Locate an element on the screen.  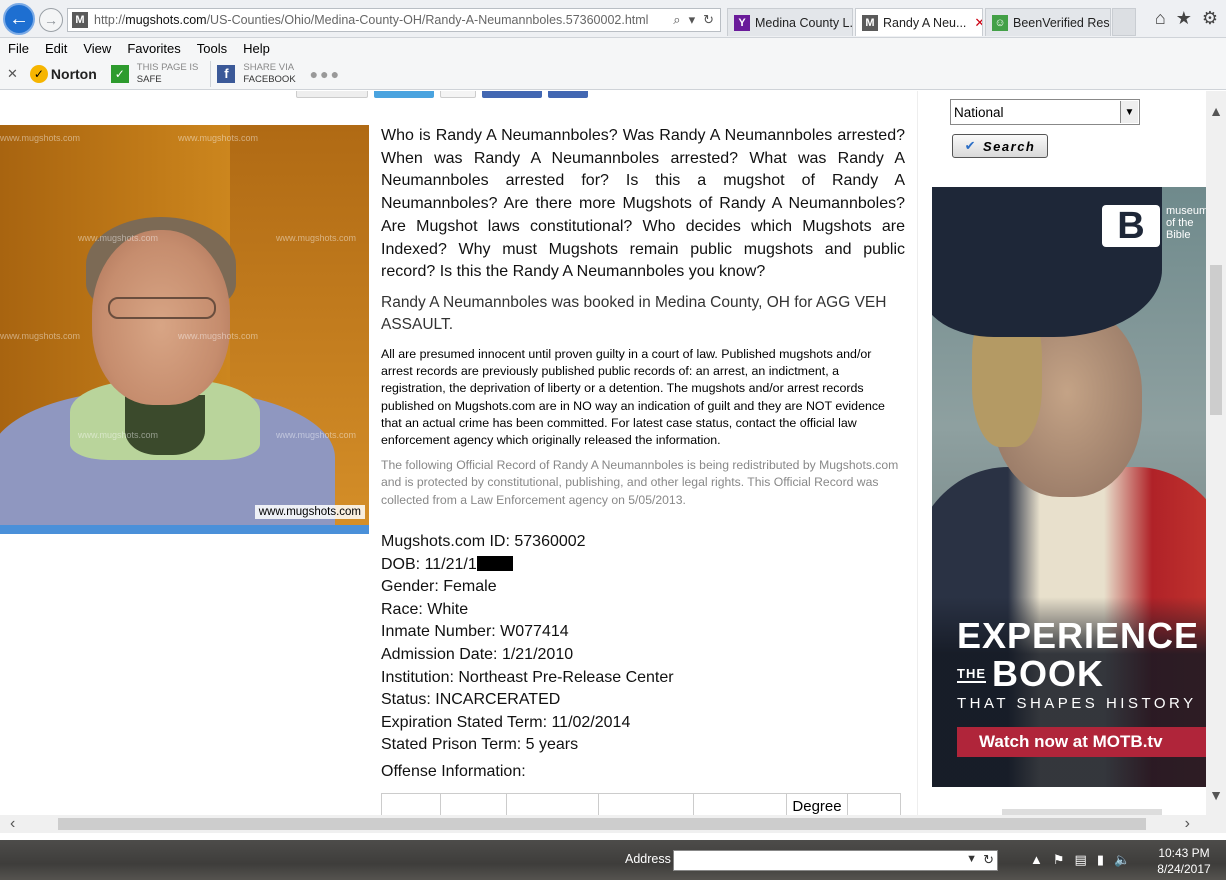
beenverified-icon: ☺ is located at coordinates (1000, 22).